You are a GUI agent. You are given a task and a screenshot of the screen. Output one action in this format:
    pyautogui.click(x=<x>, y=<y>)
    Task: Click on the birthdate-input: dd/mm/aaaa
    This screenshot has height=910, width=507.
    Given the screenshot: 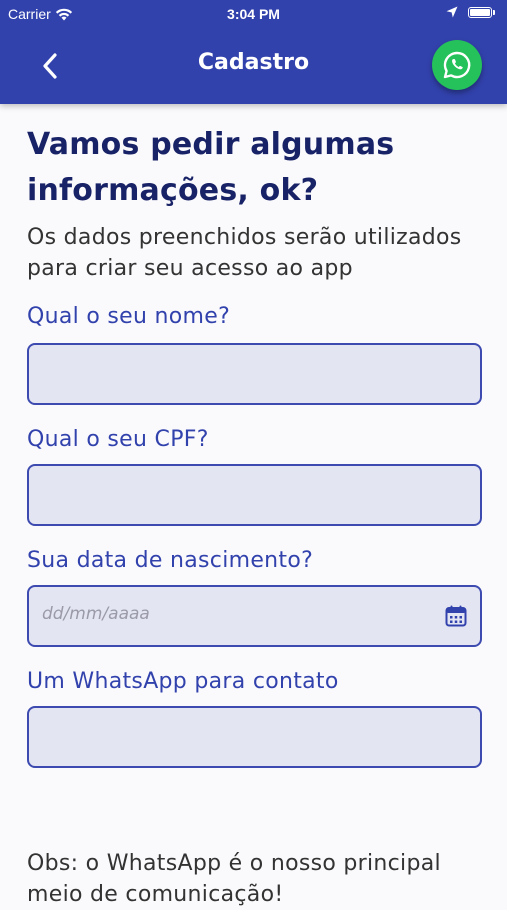 What is the action you would take?
    pyautogui.click(x=254, y=616)
    